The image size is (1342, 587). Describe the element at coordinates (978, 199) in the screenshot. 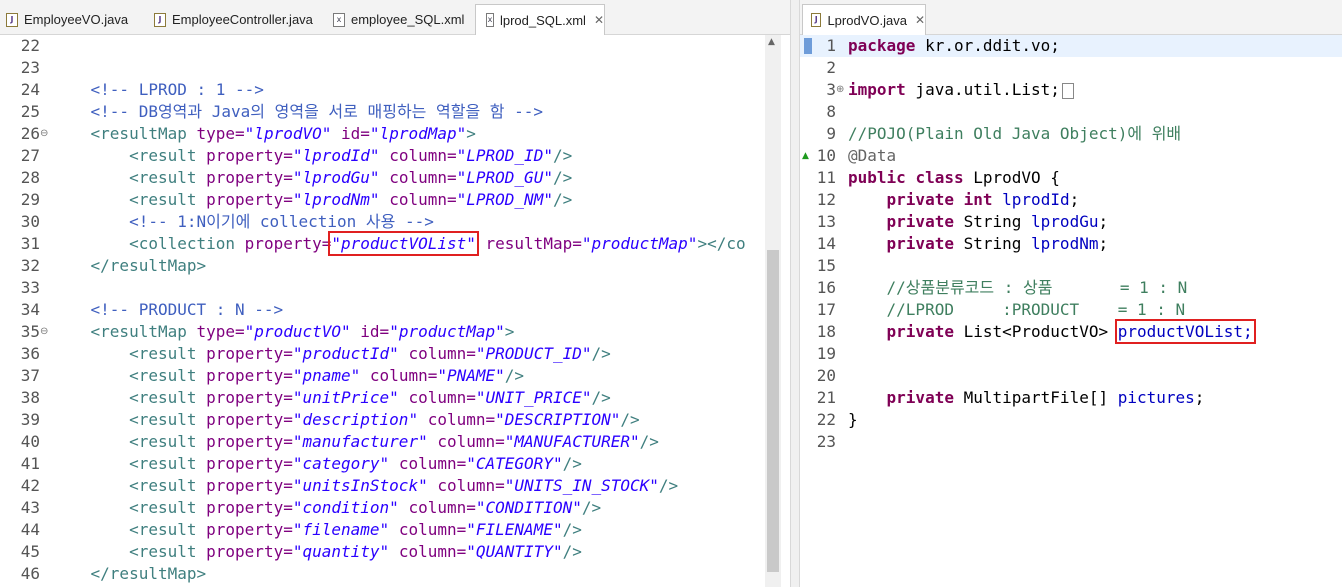

I see `code-token: int` at that location.